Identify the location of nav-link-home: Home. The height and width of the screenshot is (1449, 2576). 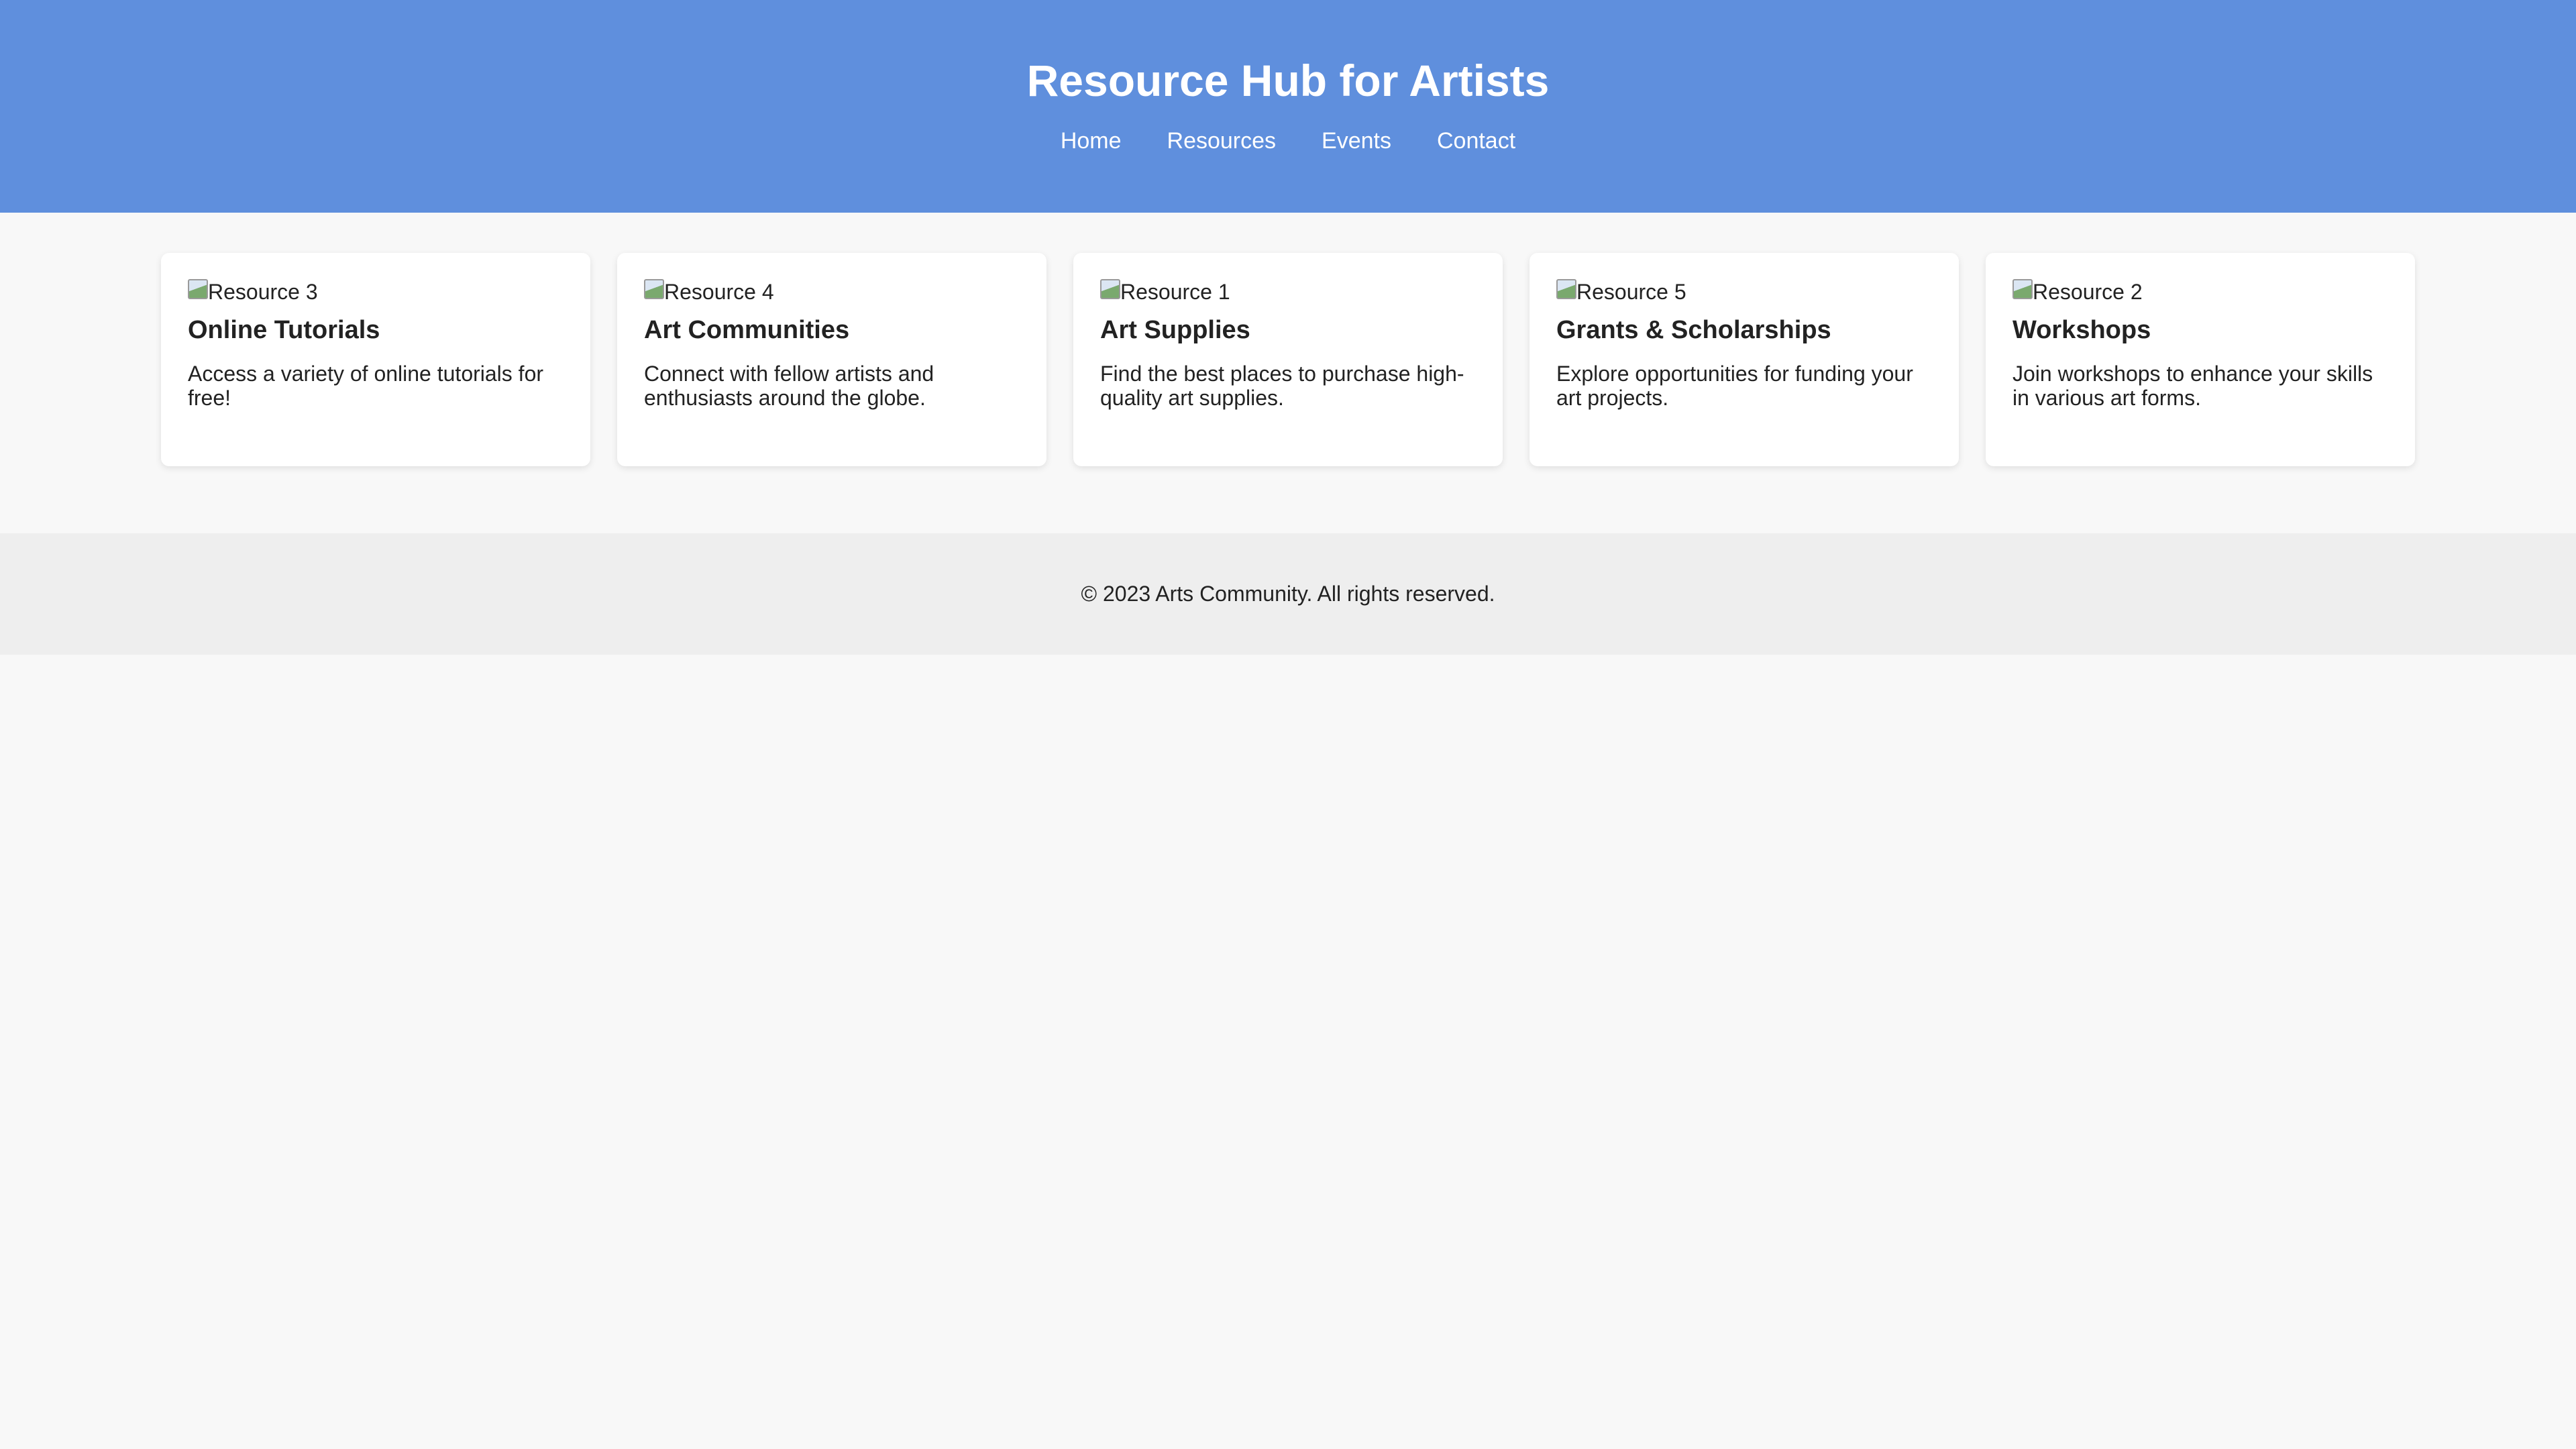
(1091, 140).